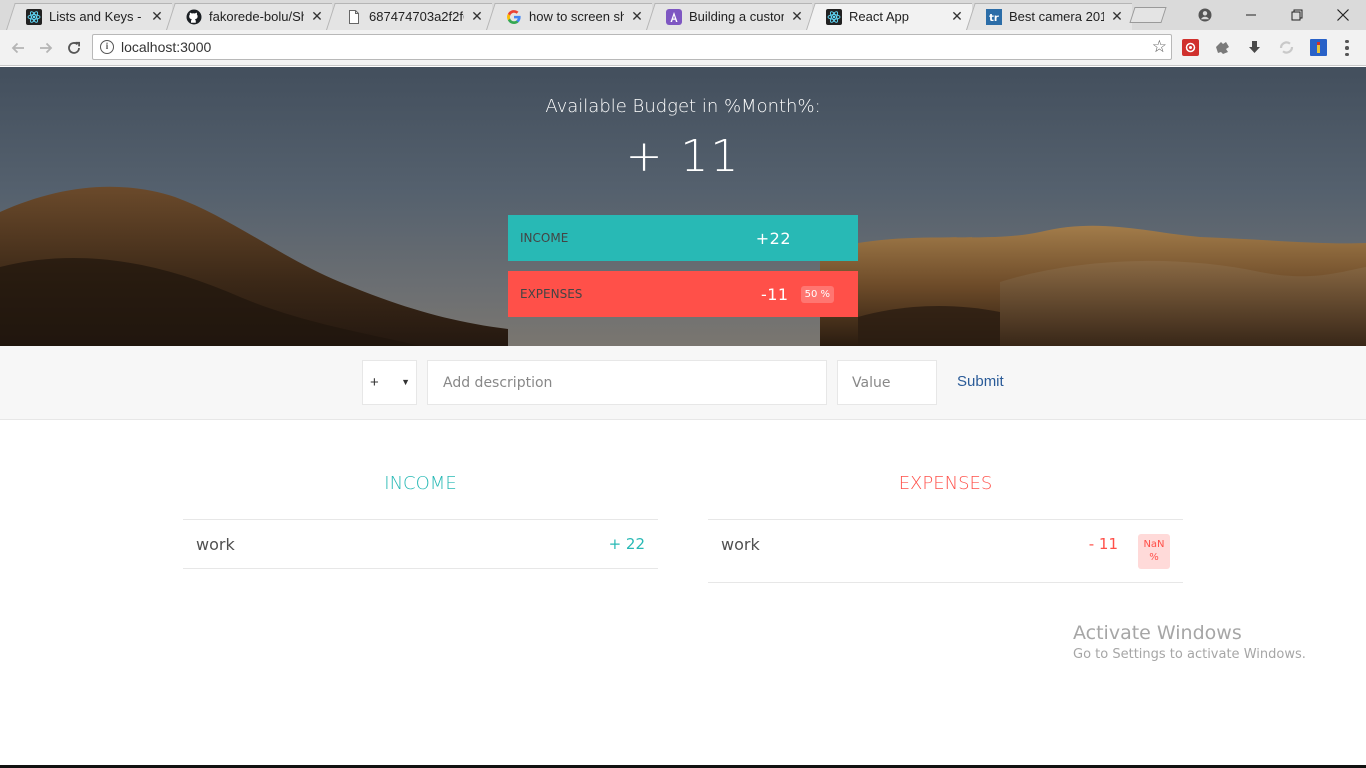  I want to click on income-list-title: Income, so click(420, 483).